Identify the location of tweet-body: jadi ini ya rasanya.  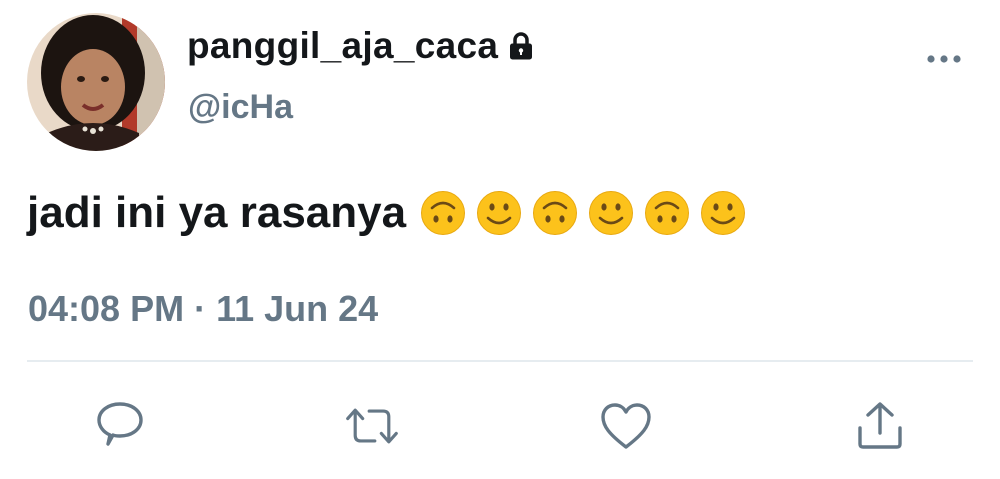
(217, 212).